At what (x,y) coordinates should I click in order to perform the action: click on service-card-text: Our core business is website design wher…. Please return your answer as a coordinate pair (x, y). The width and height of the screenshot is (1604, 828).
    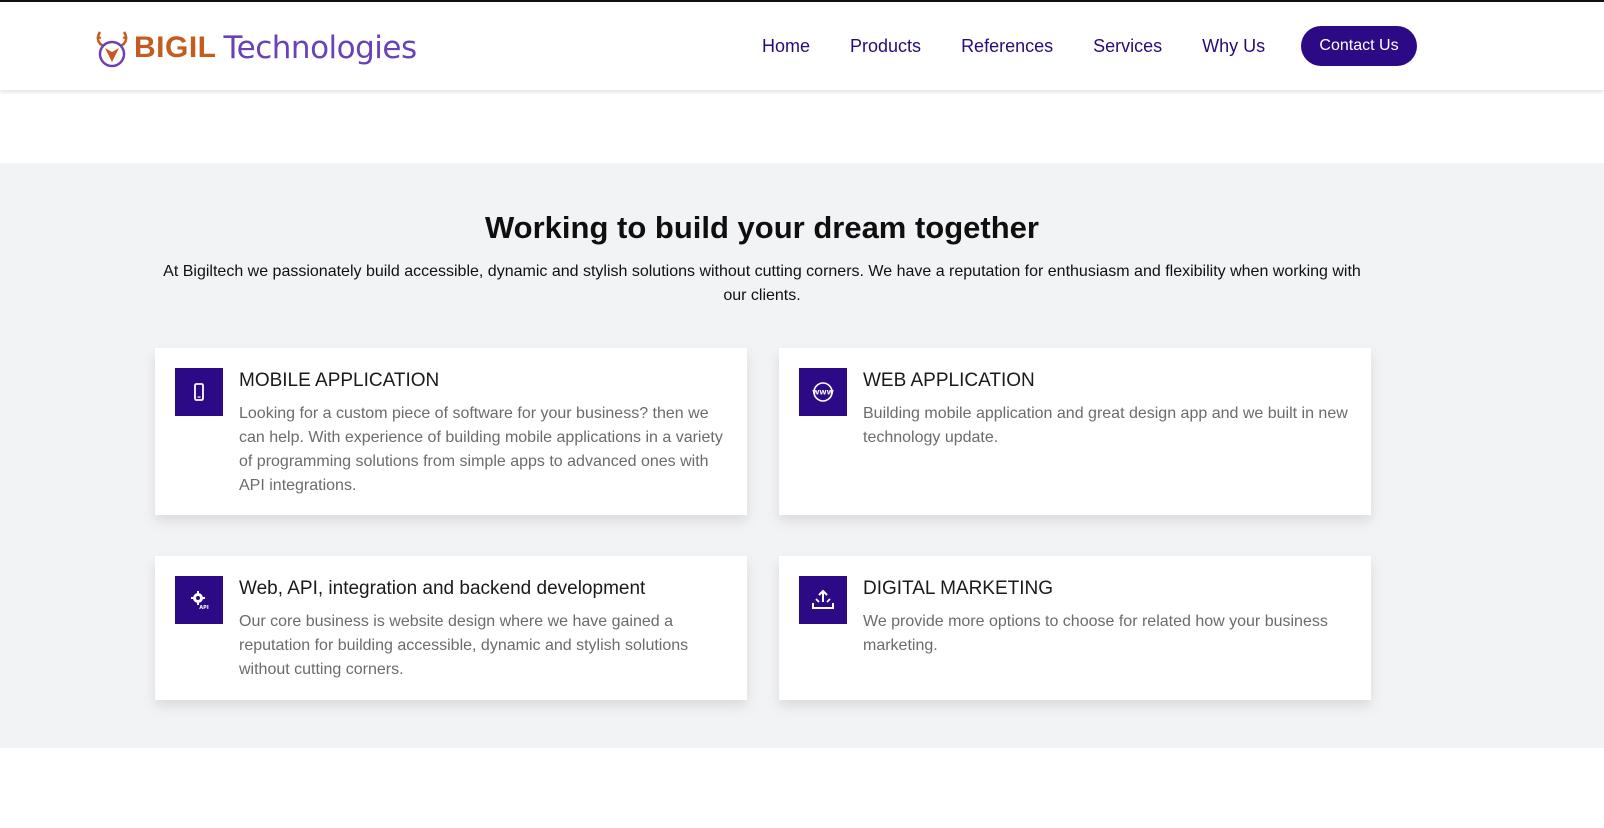
    Looking at the image, I should click on (464, 645).